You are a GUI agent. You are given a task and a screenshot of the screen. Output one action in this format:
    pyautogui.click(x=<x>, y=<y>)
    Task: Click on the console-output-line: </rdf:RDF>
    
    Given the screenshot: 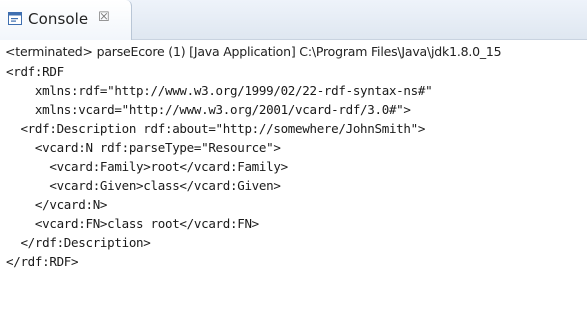 What is the action you would take?
    pyautogui.click(x=42, y=261)
    